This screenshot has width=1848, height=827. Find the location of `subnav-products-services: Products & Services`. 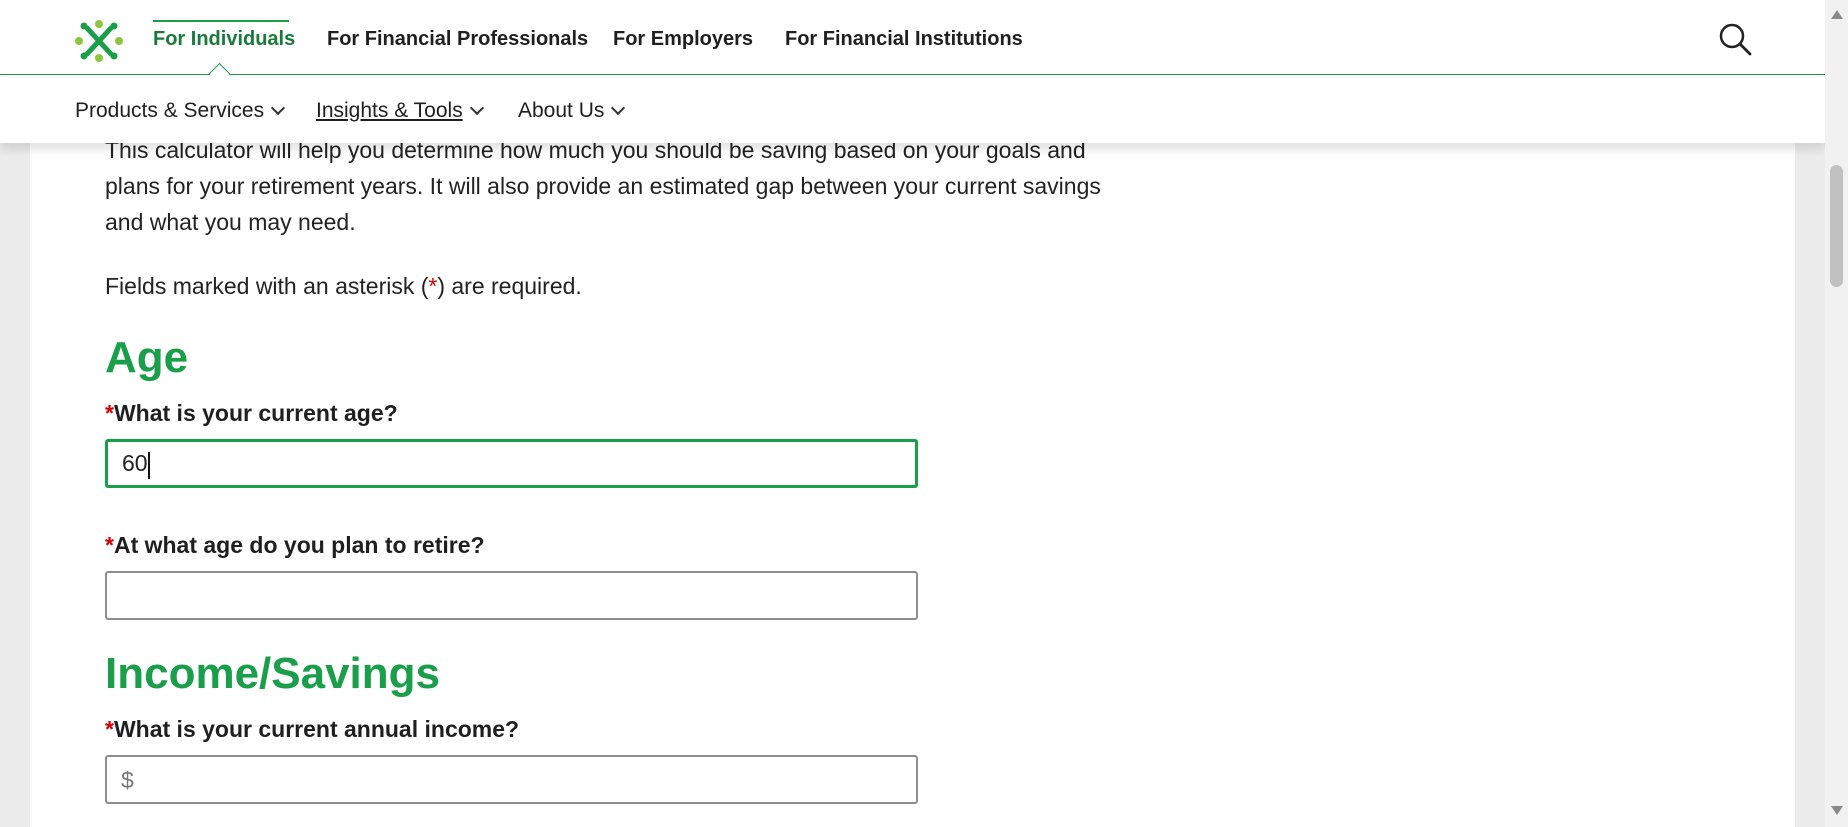

subnav-products-services: Products & Services is located at coordinates (180, 111).